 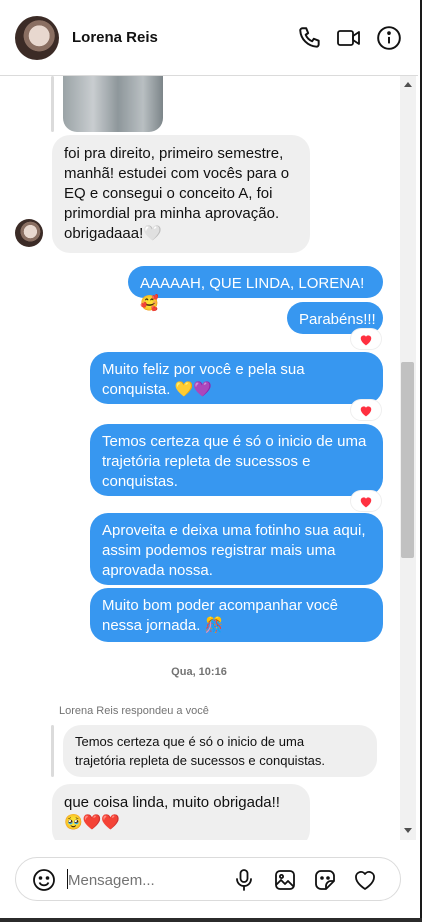 I want to click on contact-name: Lorena Reis, so click(x=115, y=37).